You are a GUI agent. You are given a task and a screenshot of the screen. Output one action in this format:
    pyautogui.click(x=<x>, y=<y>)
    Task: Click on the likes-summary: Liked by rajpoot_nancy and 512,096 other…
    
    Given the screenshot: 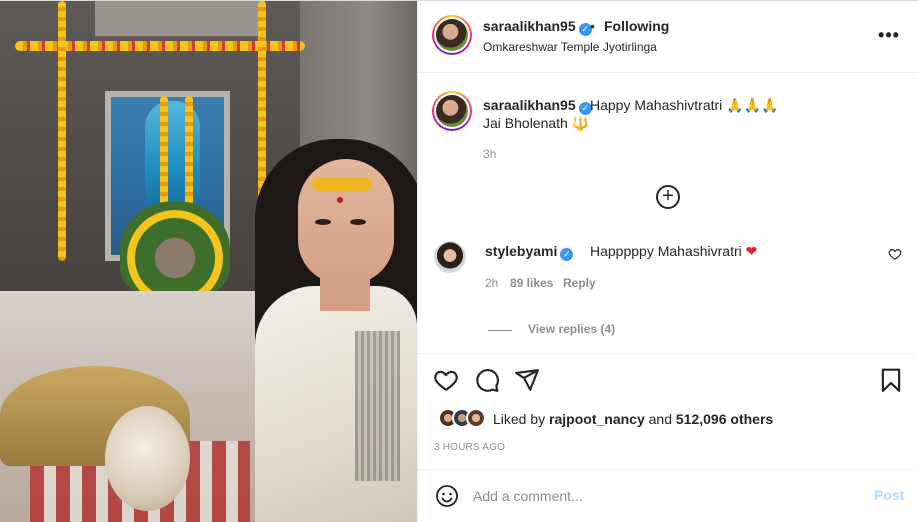 What is the action you would take?
    pyautogui.click(x=633, y=419)
    